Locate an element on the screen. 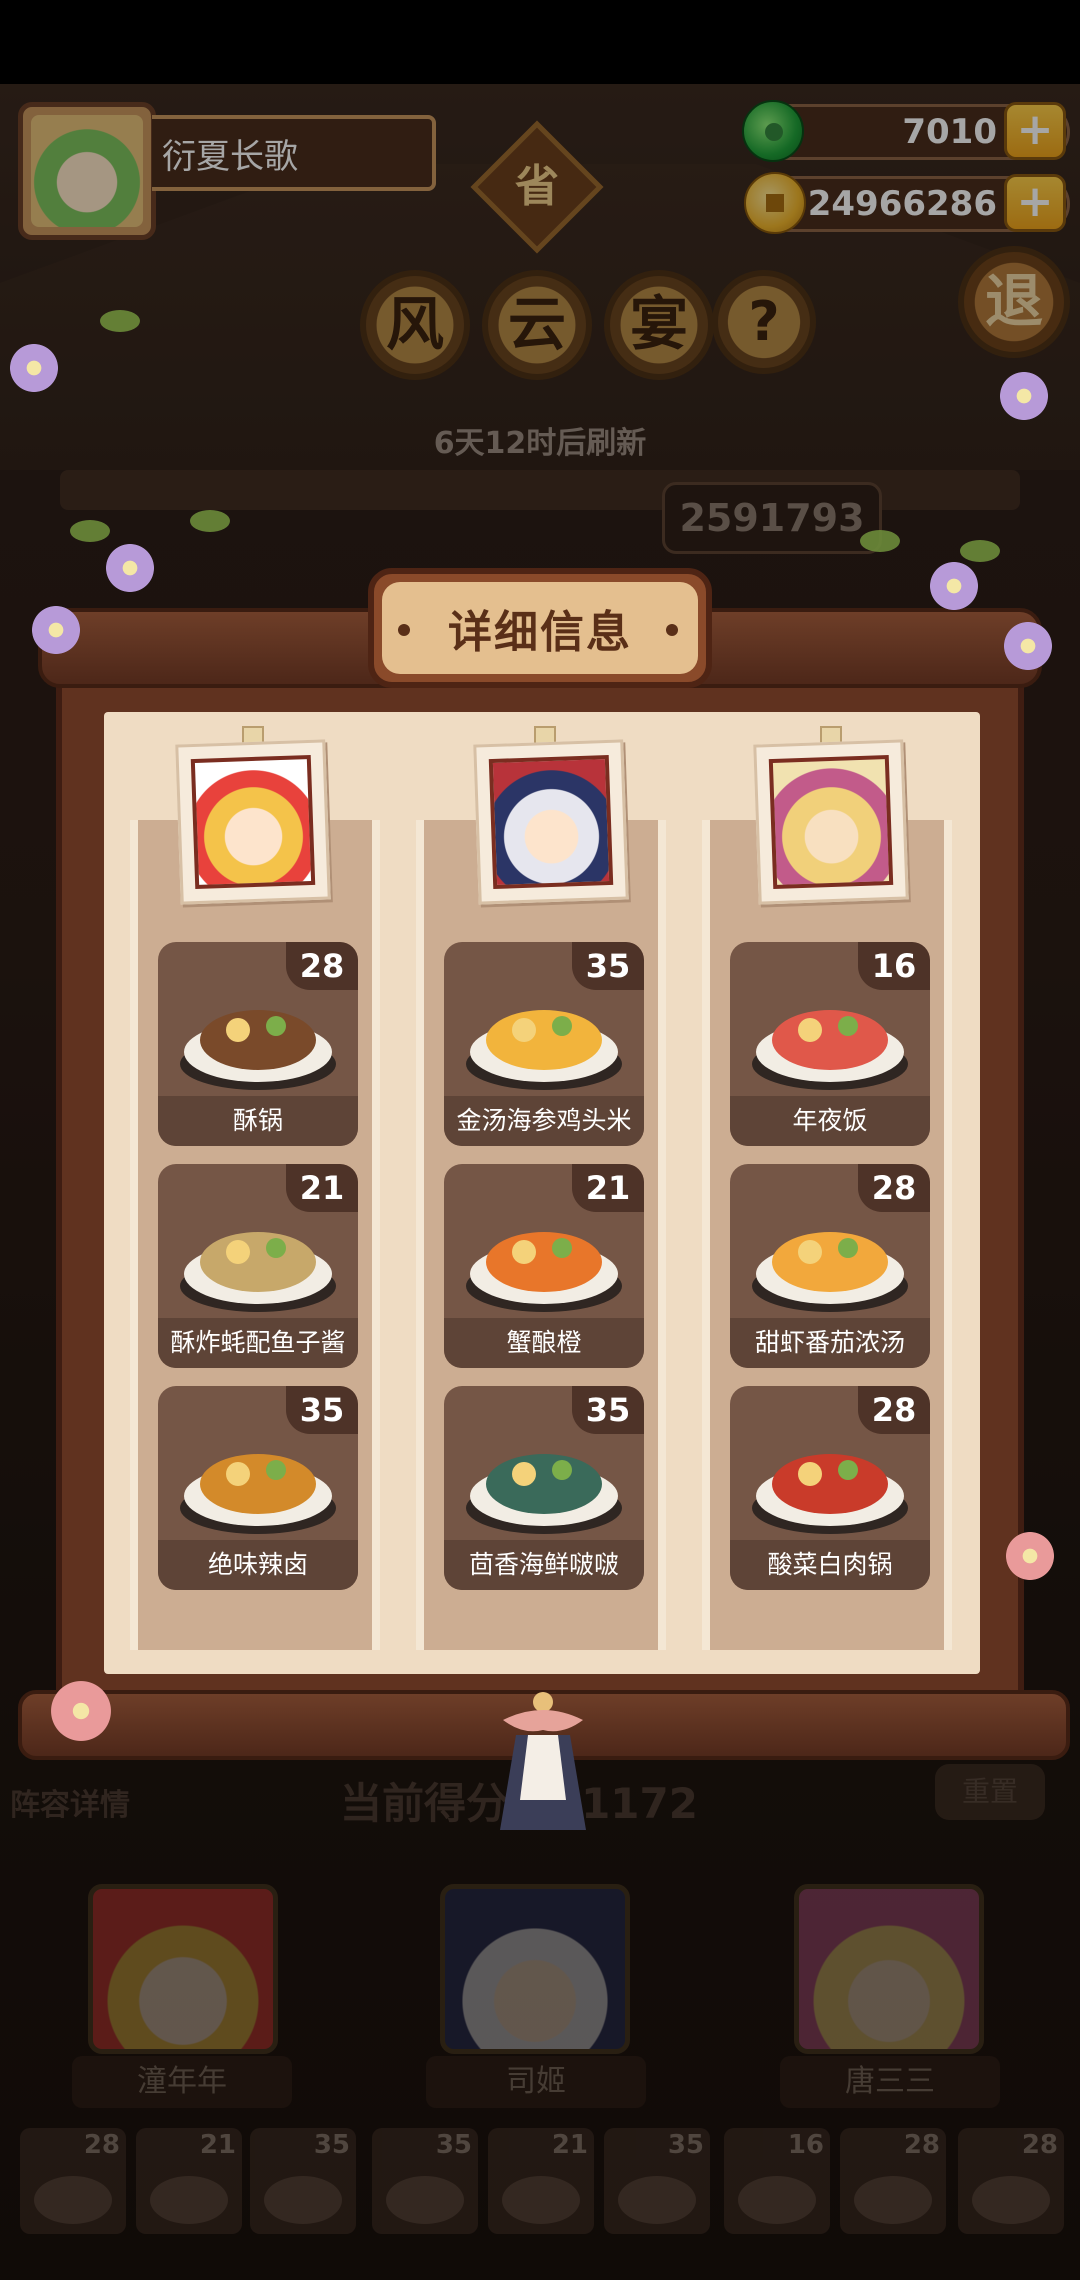 The image size is (1080, 2280). title-dot-right is located at coordinates (672, 630).